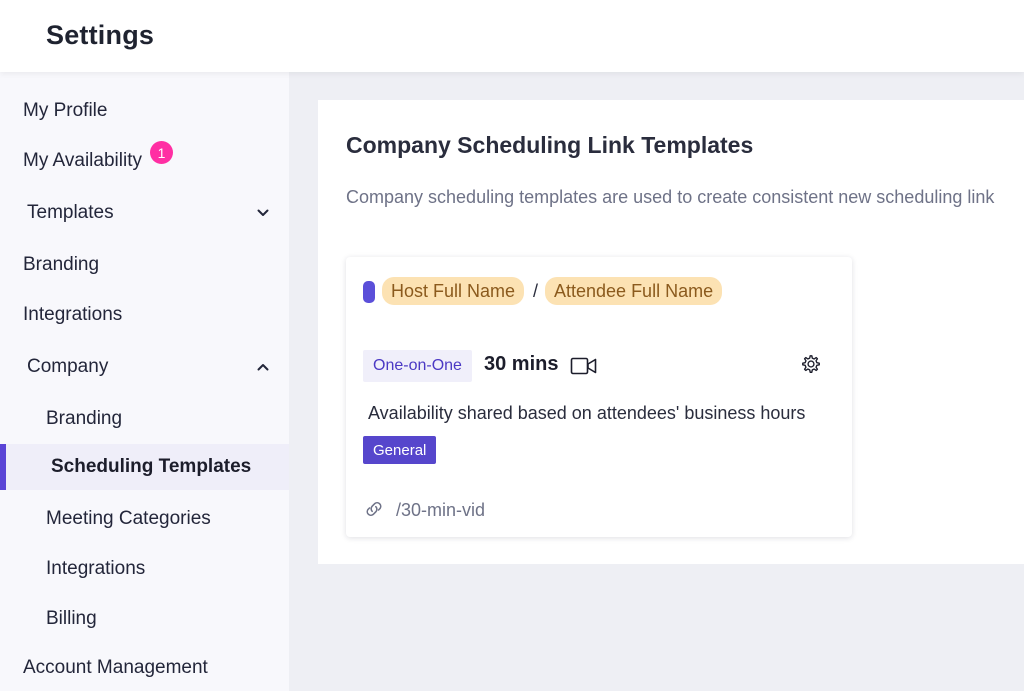 The width and height of the screenshot is (1024, 691). I want to click on video-icon, so click(584, 368).